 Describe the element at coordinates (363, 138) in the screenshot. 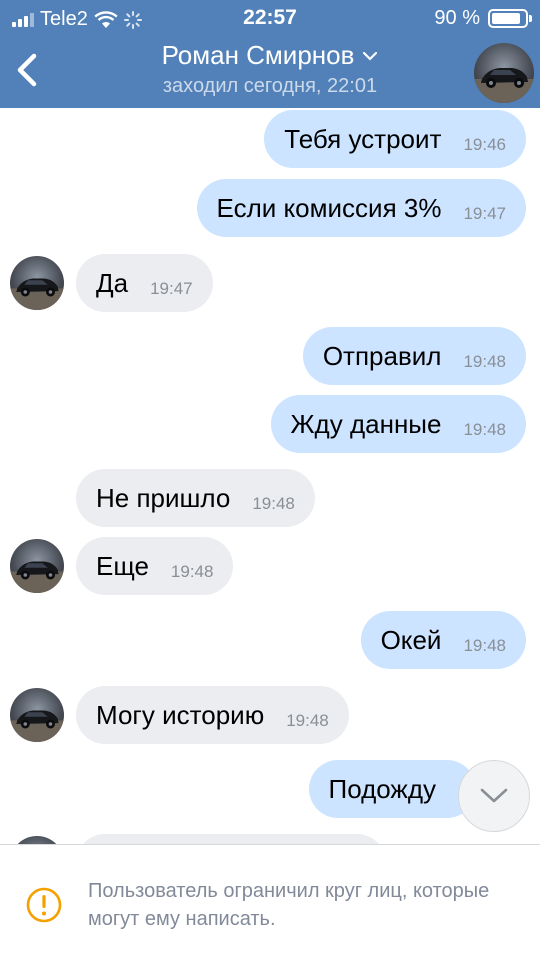

I see `message-text: Тебя устроит` at that location.